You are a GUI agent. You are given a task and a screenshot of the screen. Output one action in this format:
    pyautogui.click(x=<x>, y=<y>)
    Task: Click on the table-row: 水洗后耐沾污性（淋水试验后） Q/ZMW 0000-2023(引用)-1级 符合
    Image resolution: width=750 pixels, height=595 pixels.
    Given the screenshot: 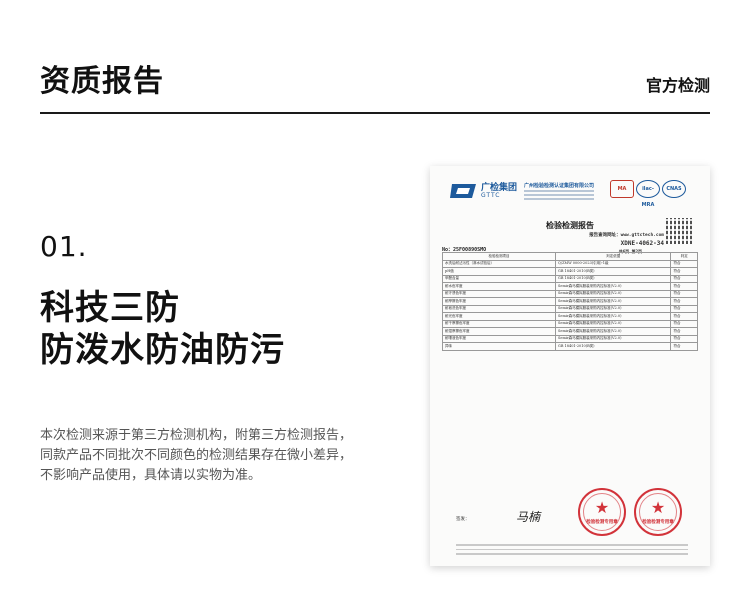 What is the action you would take?
    pyautogui.click(x=569, y=263)
    